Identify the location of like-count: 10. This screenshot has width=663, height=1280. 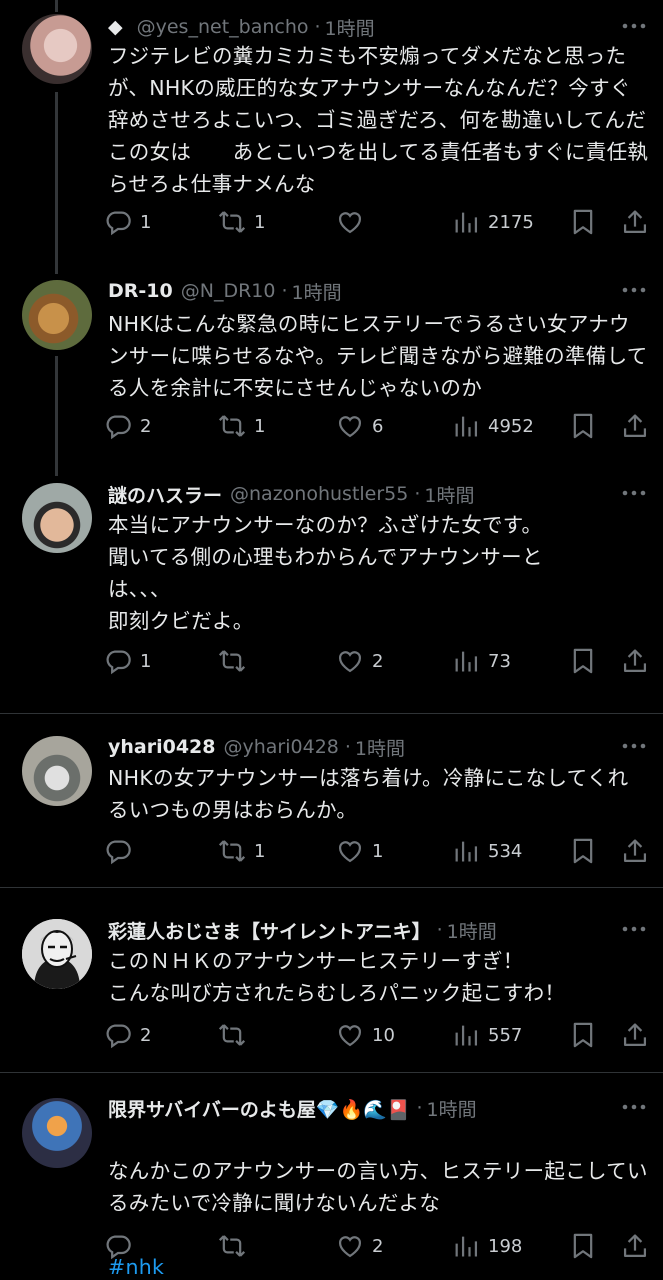
(383, 1035).